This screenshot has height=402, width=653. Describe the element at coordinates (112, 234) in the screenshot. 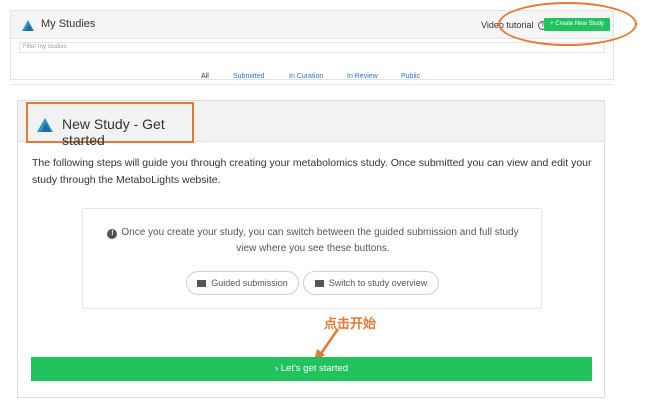

I see `info-icon: !` at that location.